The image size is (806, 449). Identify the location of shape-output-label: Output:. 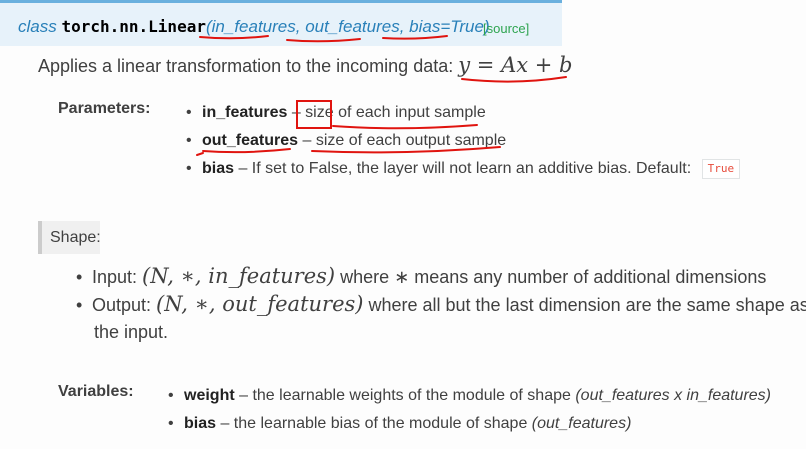
(124, 305).